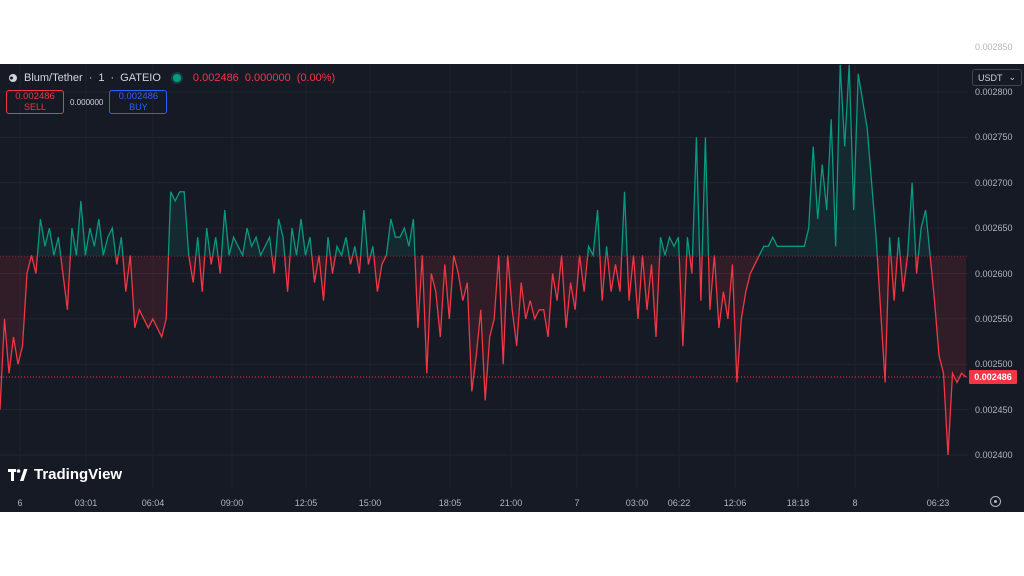 The width and height of the screenshot is (1024, 576). I want to click on x-tick-label: 03:00, so click(637, 503).